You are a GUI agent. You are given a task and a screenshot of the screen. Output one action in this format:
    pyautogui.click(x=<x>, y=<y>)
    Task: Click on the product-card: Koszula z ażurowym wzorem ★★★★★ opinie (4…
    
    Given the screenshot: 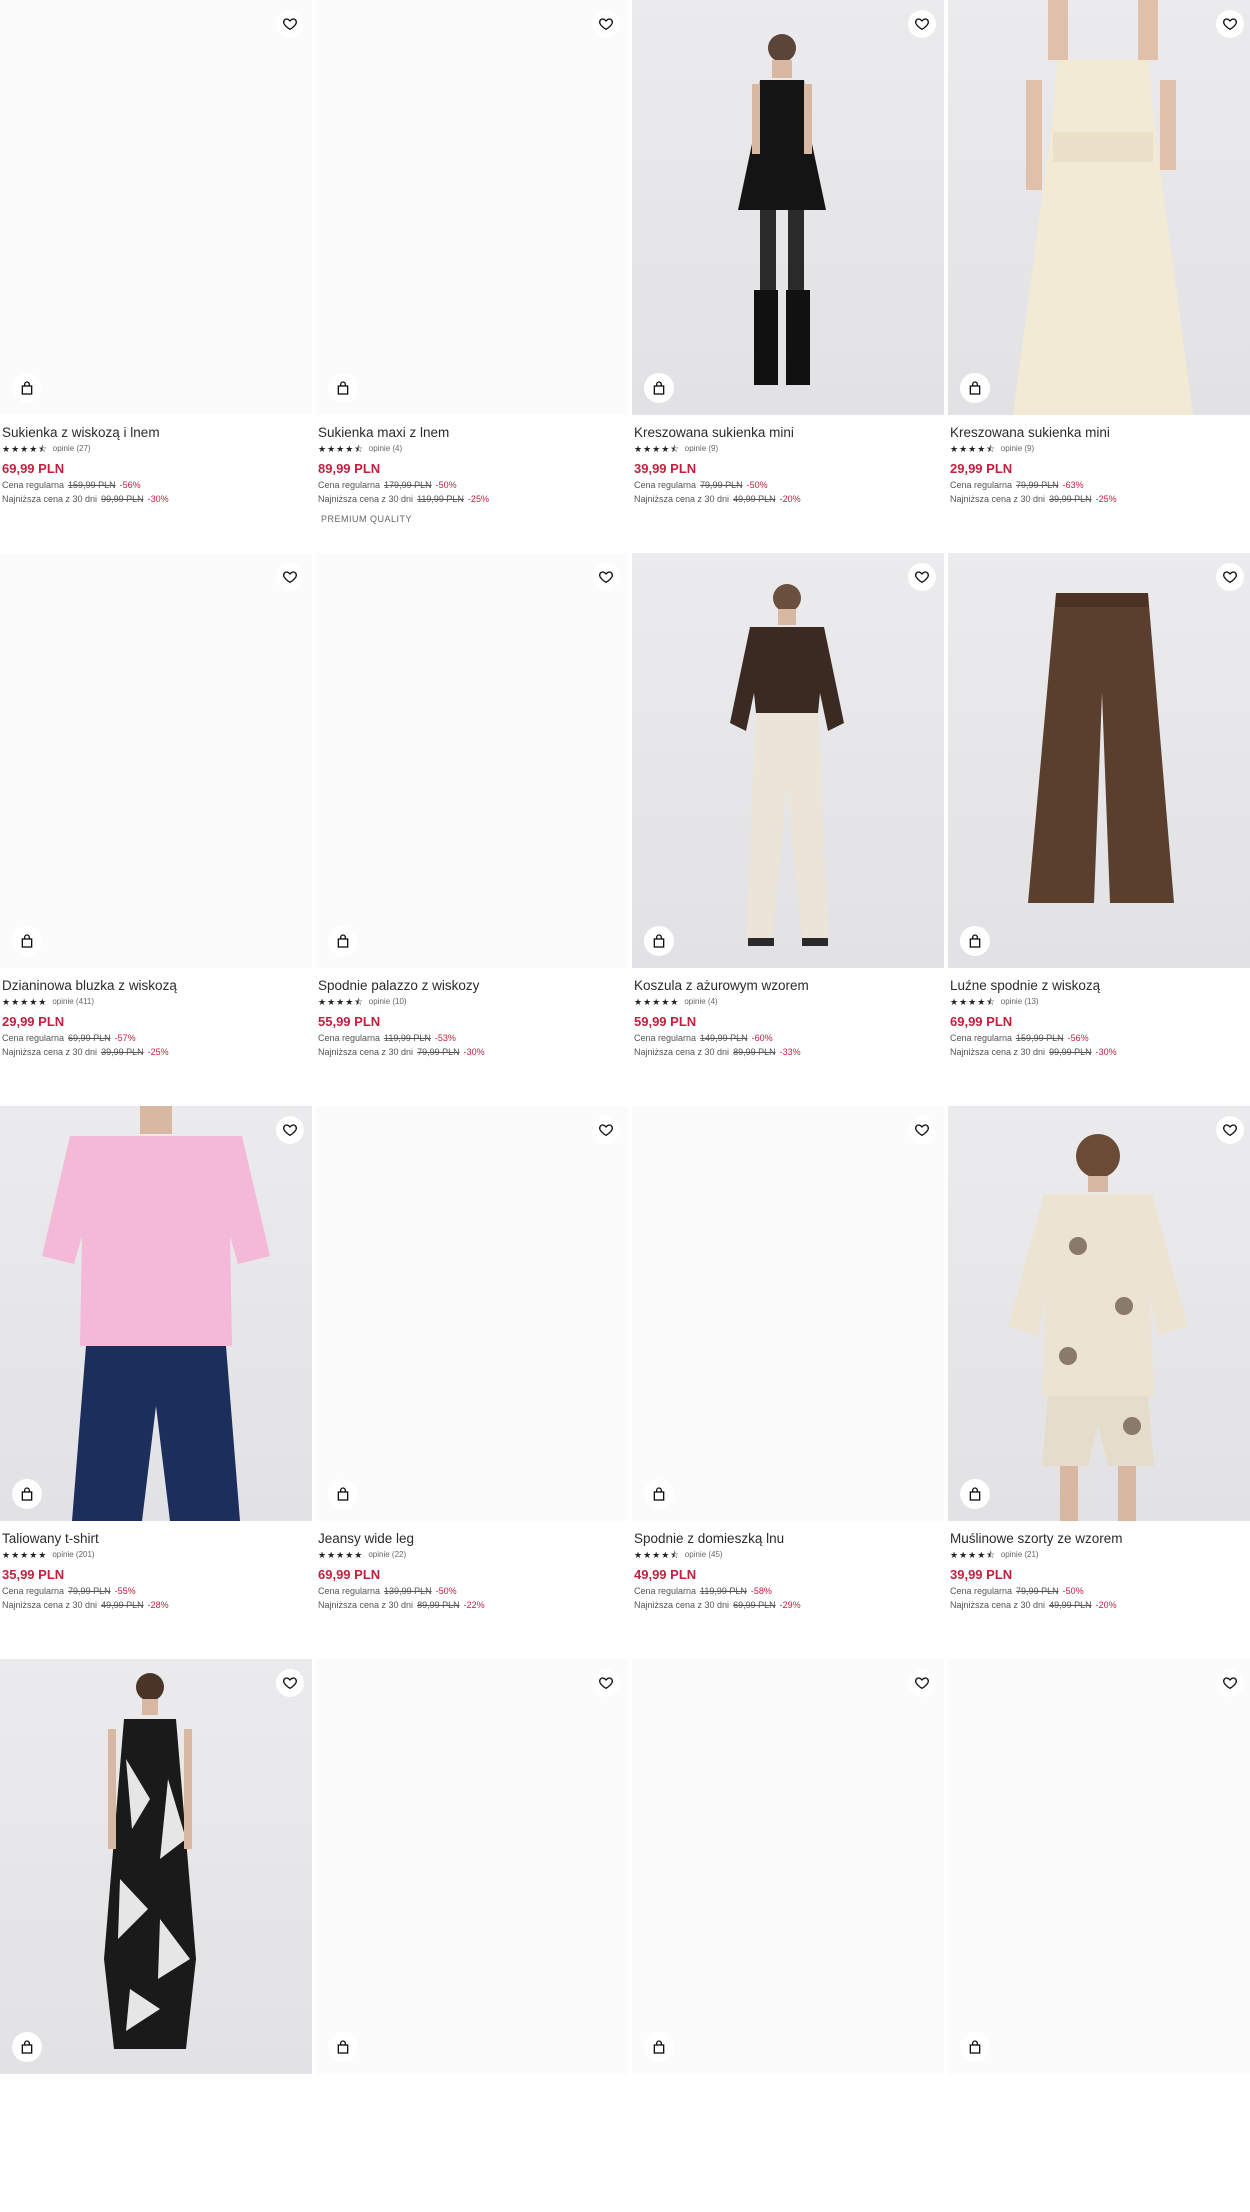 What is the action you would take?
    pyautogui.click(x=788, y=829)
    